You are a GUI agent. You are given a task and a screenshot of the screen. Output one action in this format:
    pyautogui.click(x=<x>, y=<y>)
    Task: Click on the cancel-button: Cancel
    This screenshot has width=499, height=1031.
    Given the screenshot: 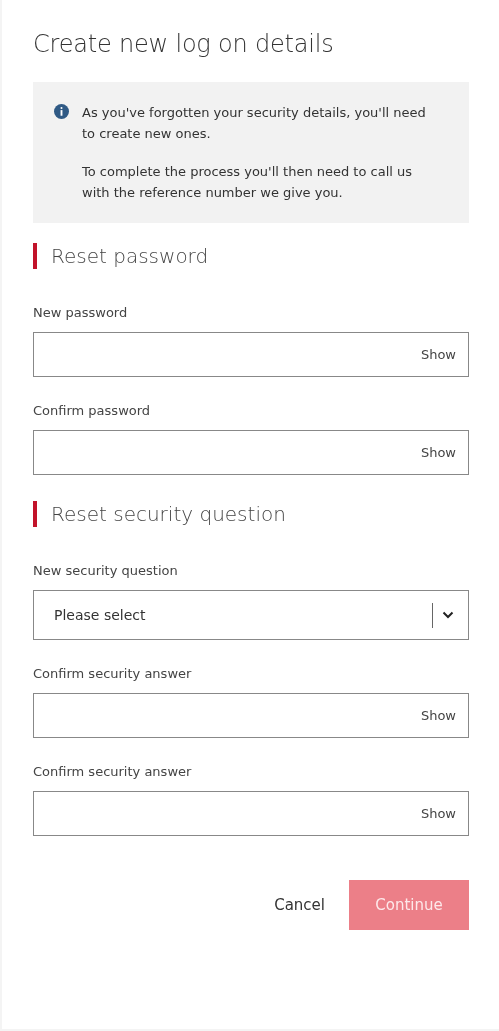 What is the action you would take?
    pyautogui.click(x=299, y=905)
    